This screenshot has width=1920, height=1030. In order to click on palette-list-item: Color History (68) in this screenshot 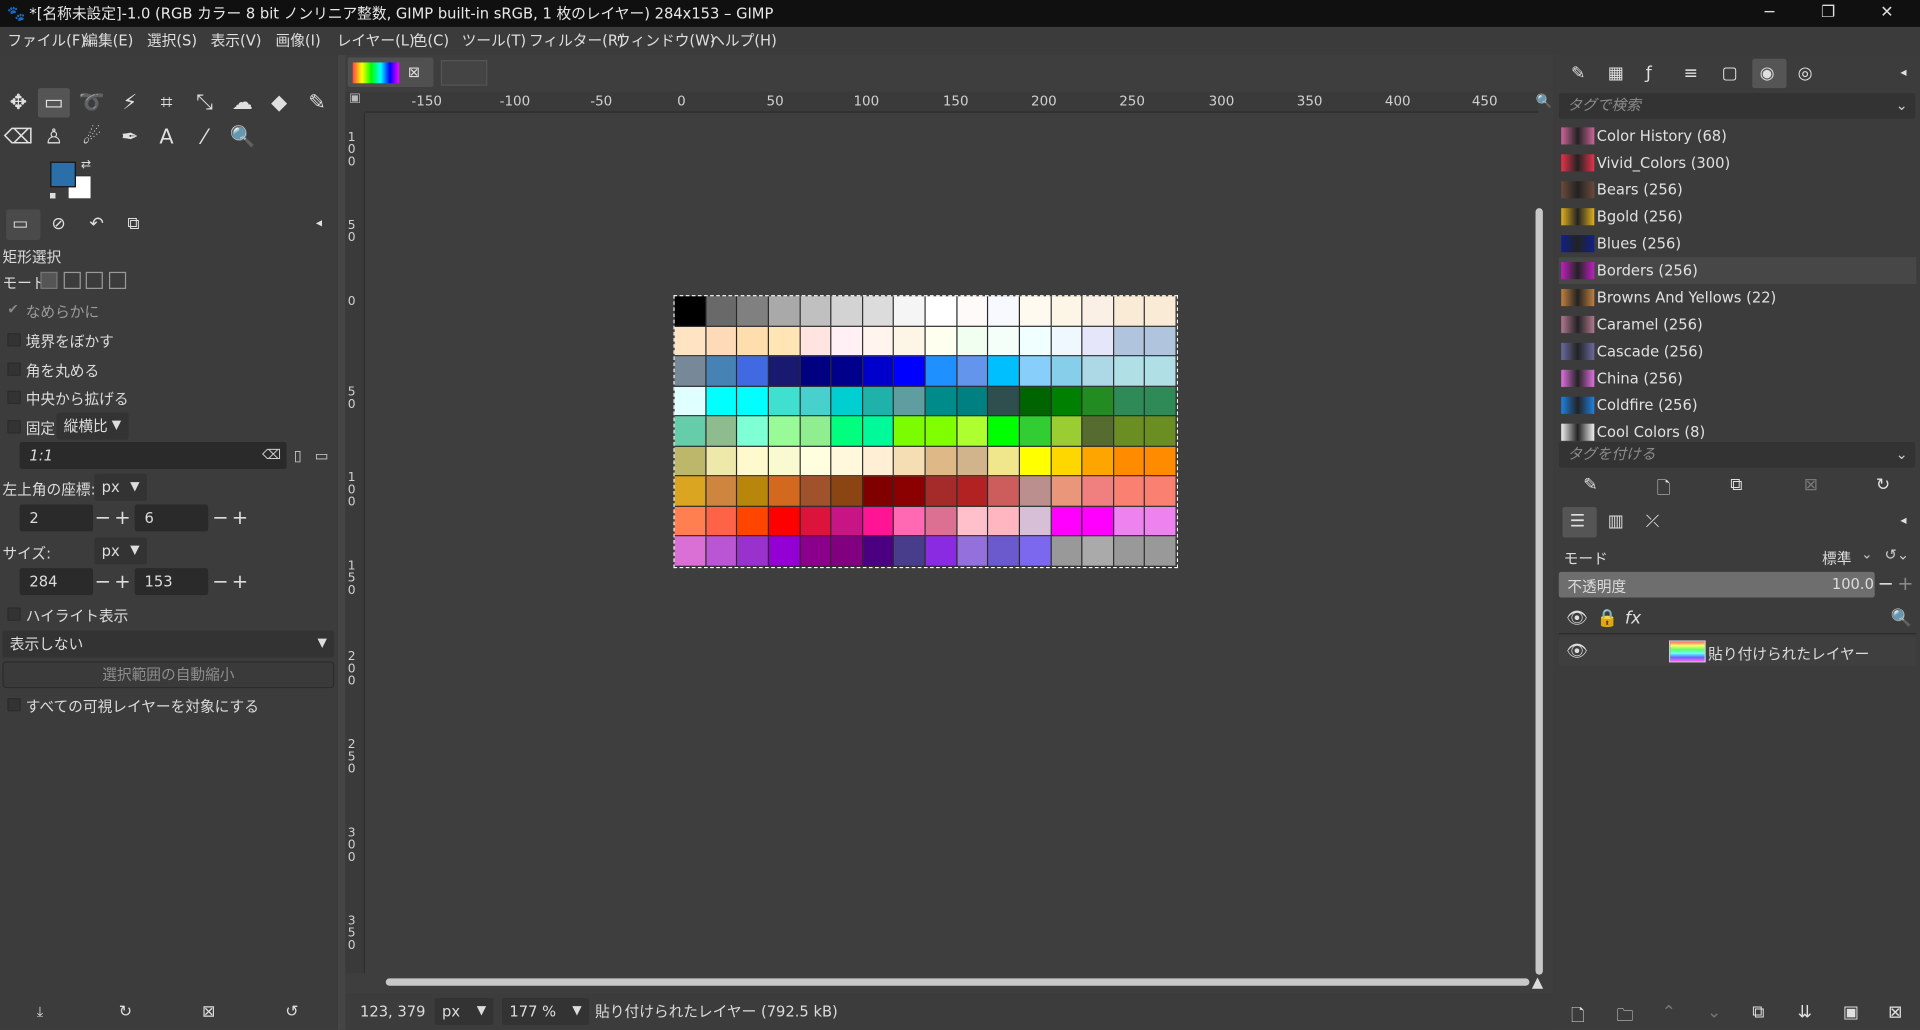, I will do `click(1738, 135)`.